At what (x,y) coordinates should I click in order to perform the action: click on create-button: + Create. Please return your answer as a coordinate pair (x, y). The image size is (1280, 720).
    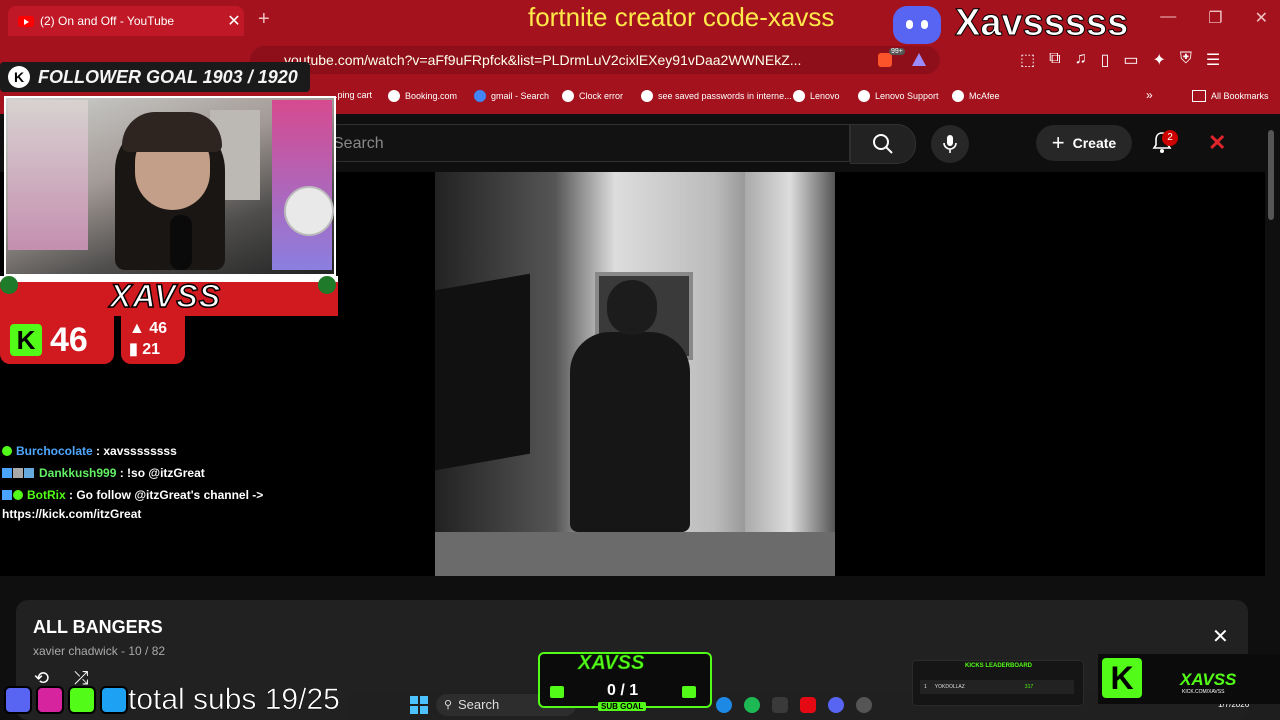
    Looking at the image, I should click on (1084, 143).